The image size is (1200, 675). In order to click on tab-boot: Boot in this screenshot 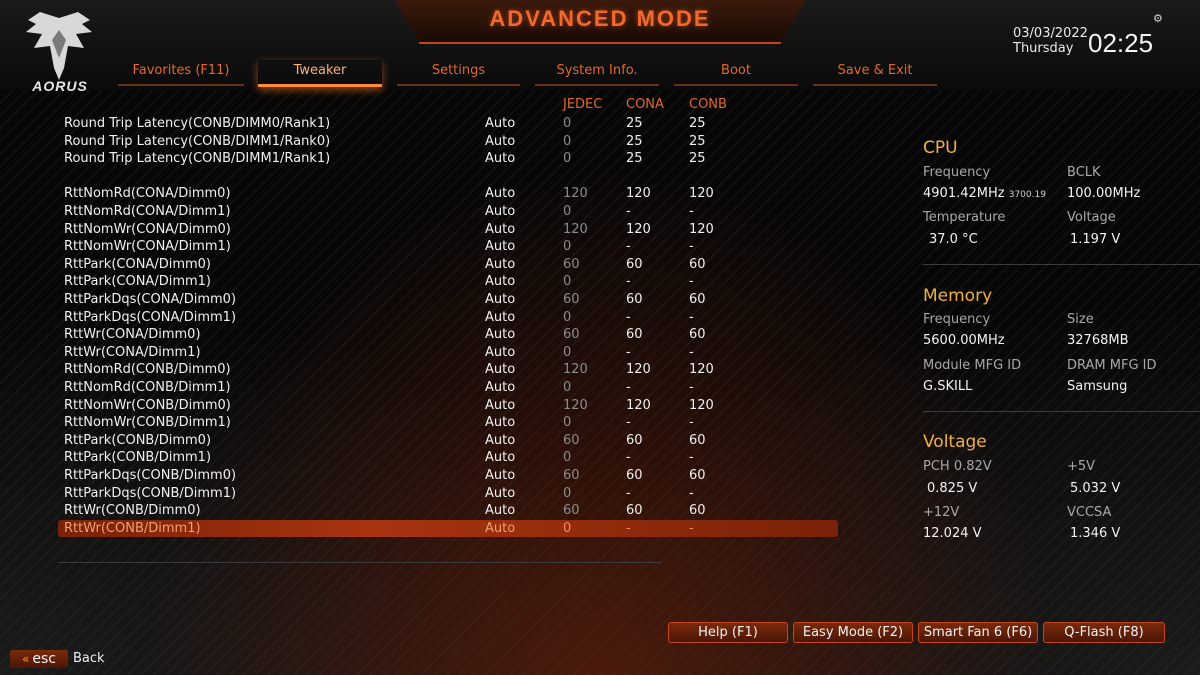, I will do `click(736, 73)`.